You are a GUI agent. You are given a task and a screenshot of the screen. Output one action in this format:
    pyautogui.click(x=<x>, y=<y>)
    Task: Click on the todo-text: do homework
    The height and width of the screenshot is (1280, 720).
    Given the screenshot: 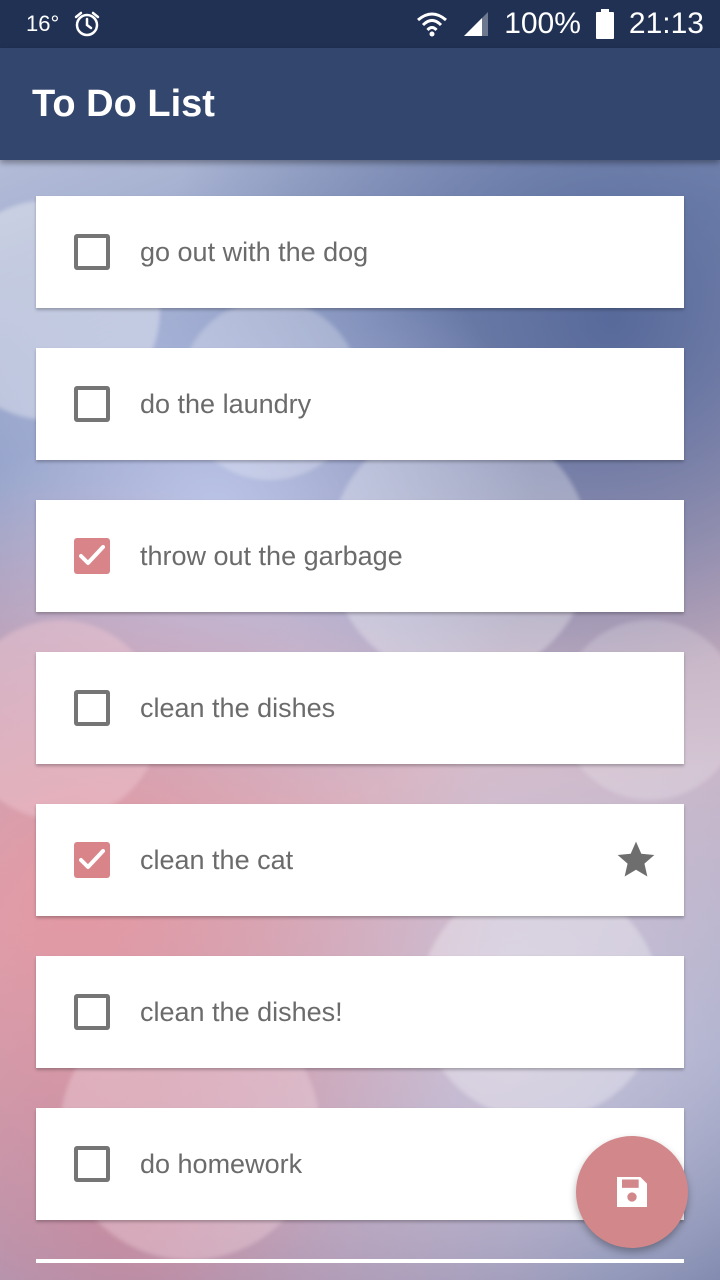 What is the action you would take?
    pyautogui.click(x=221, y=1164)
    